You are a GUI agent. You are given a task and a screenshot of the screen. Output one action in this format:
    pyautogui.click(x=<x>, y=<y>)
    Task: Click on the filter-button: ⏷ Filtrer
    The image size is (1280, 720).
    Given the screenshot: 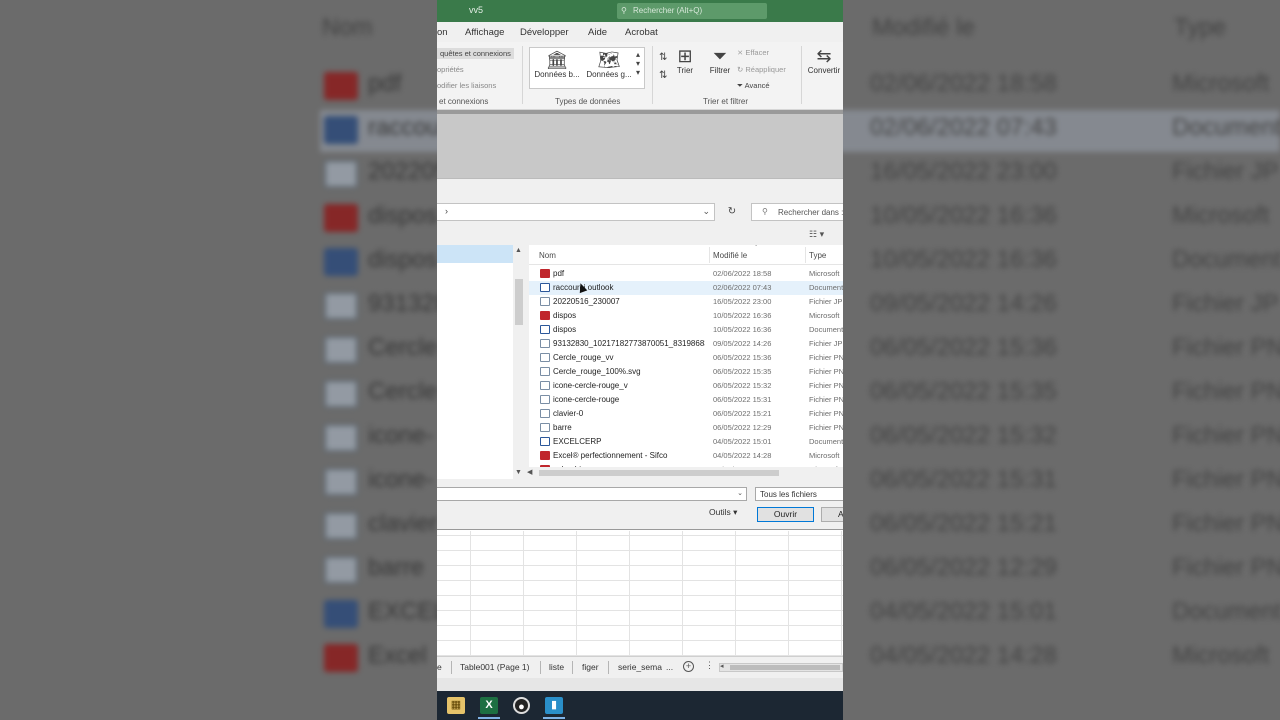 What is the action you would take?
    pyautogui.click(x=720, y=60)
    